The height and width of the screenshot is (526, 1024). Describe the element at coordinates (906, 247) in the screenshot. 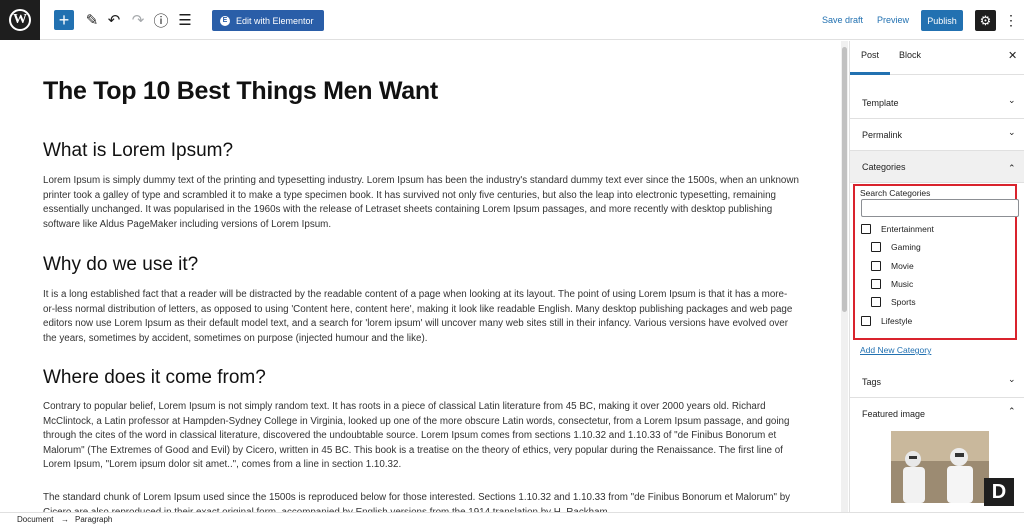

I see `category-label: Gaming` at that location.